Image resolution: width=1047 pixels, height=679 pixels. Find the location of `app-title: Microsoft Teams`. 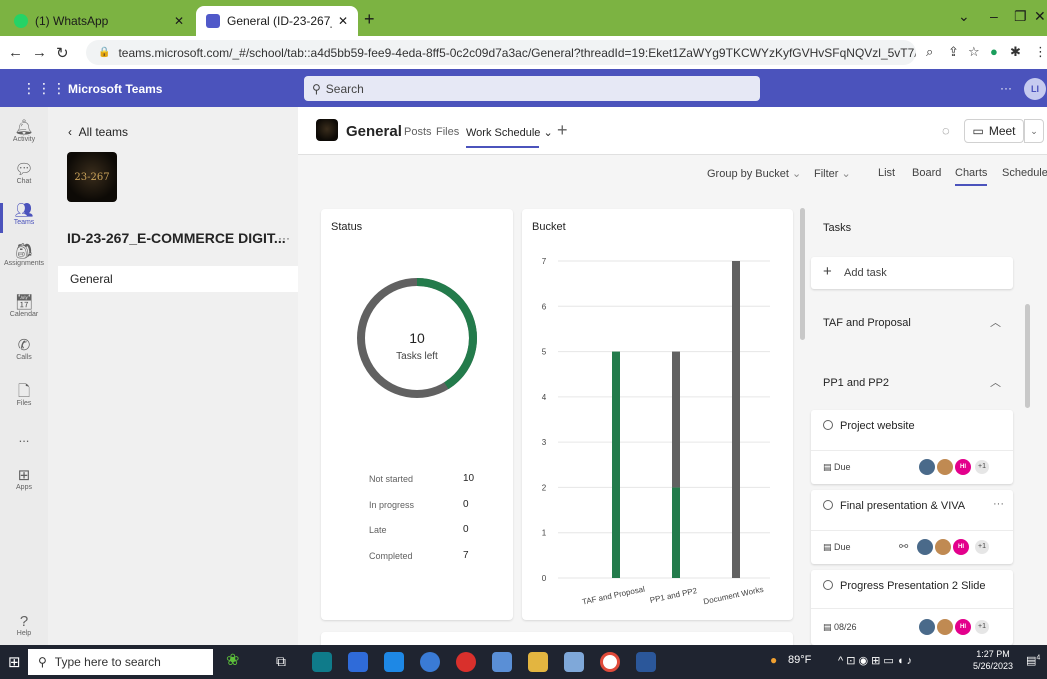

app-title: Microsoft Teams is located at coordinates (115, 89).